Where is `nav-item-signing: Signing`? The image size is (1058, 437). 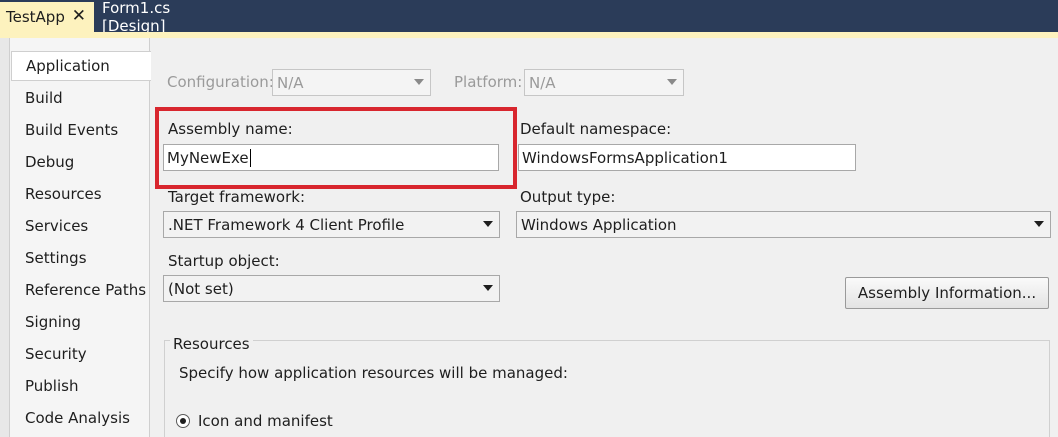
nav-item-signing: Signing is located at coordinates (80, 322).